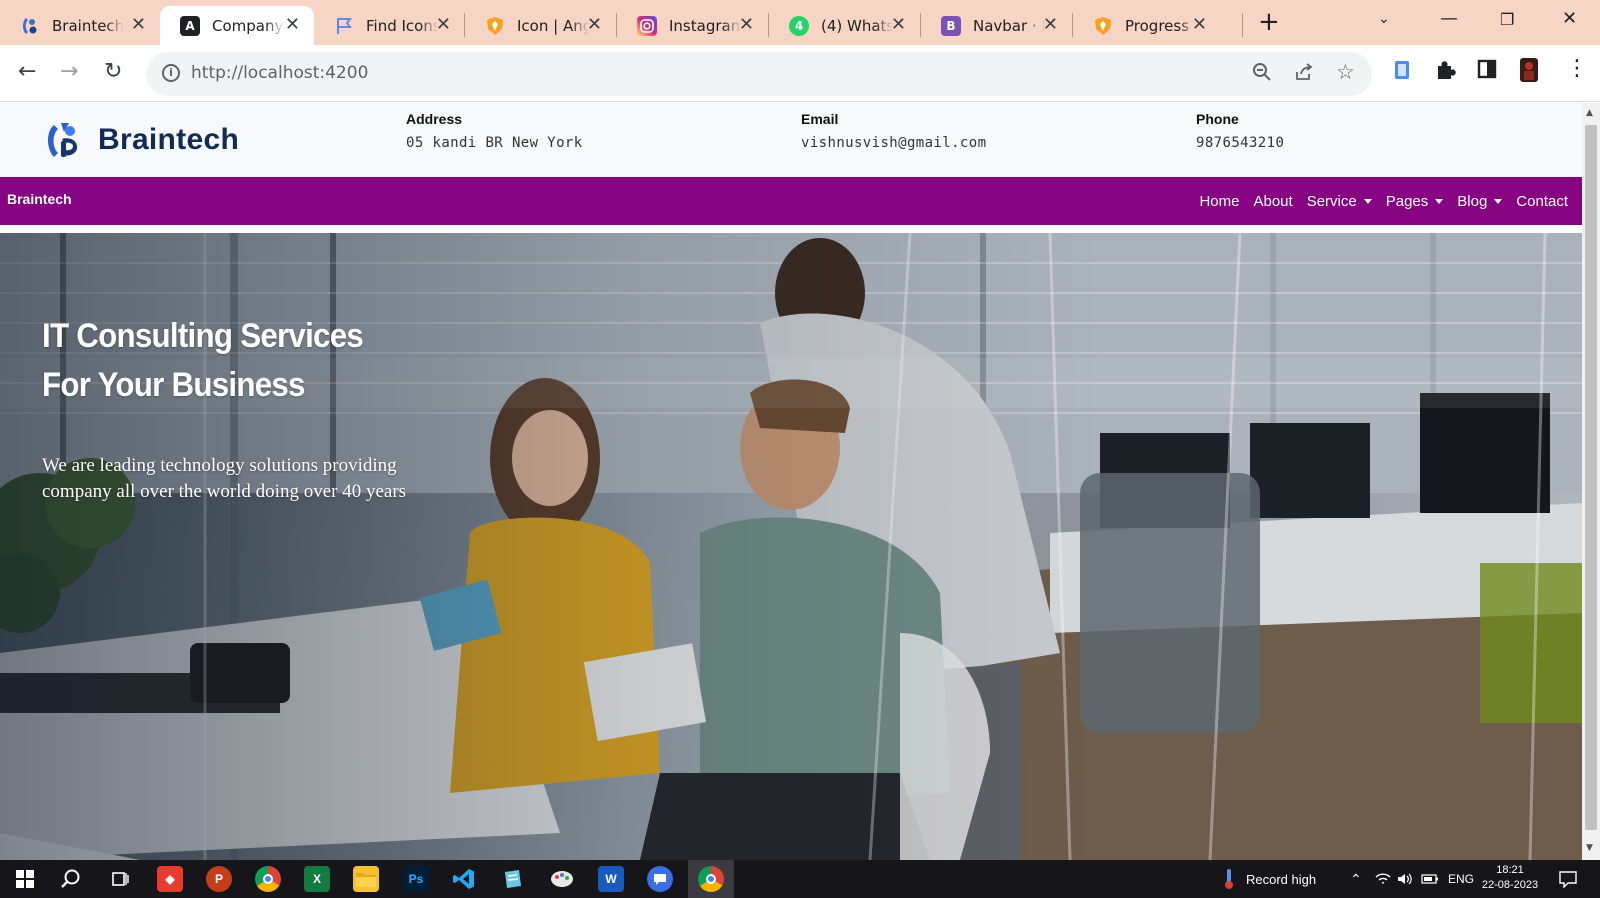 Image resolution: width=1600 pixels, height=898 pixels. I want to click on tab-title: Icon | Angular, so click(553, 25).